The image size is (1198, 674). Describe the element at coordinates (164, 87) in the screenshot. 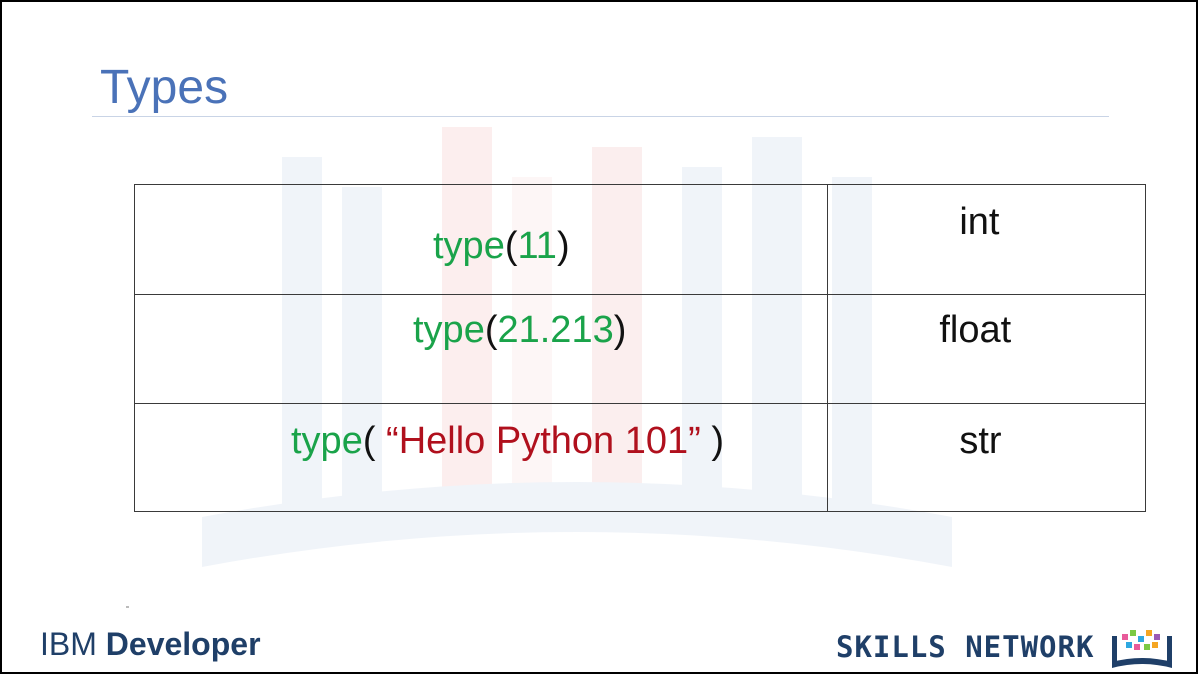

I see `slide-title: Types` at that location.